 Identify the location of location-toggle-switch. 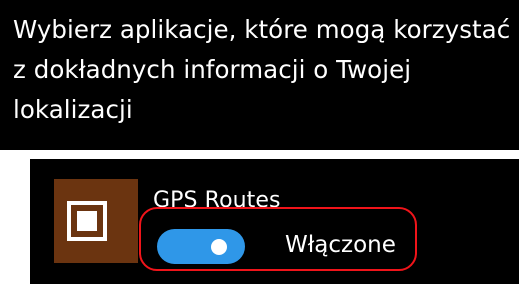
(201, 246).